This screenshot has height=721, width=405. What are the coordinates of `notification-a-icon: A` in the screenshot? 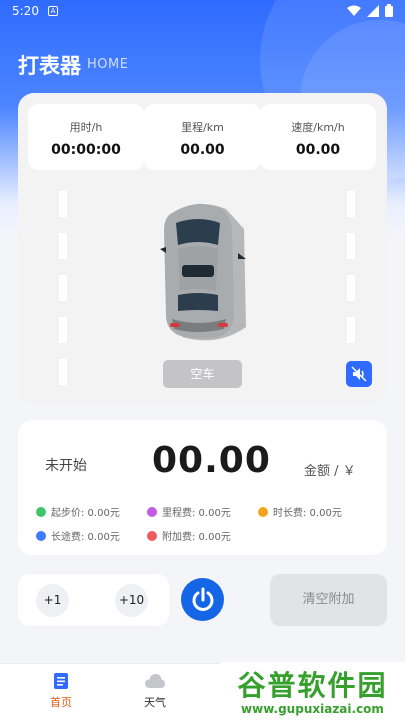 It's located at (53, 11).